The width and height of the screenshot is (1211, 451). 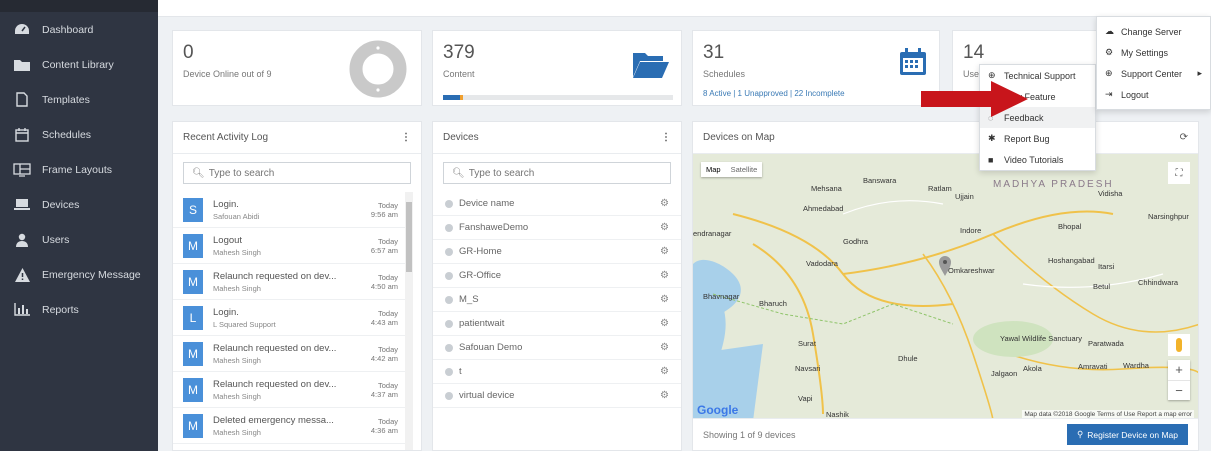 What do you see at coordinates (409, 321) in the screenshot?
I see `scrollbar` at bounding box center [409, 321].